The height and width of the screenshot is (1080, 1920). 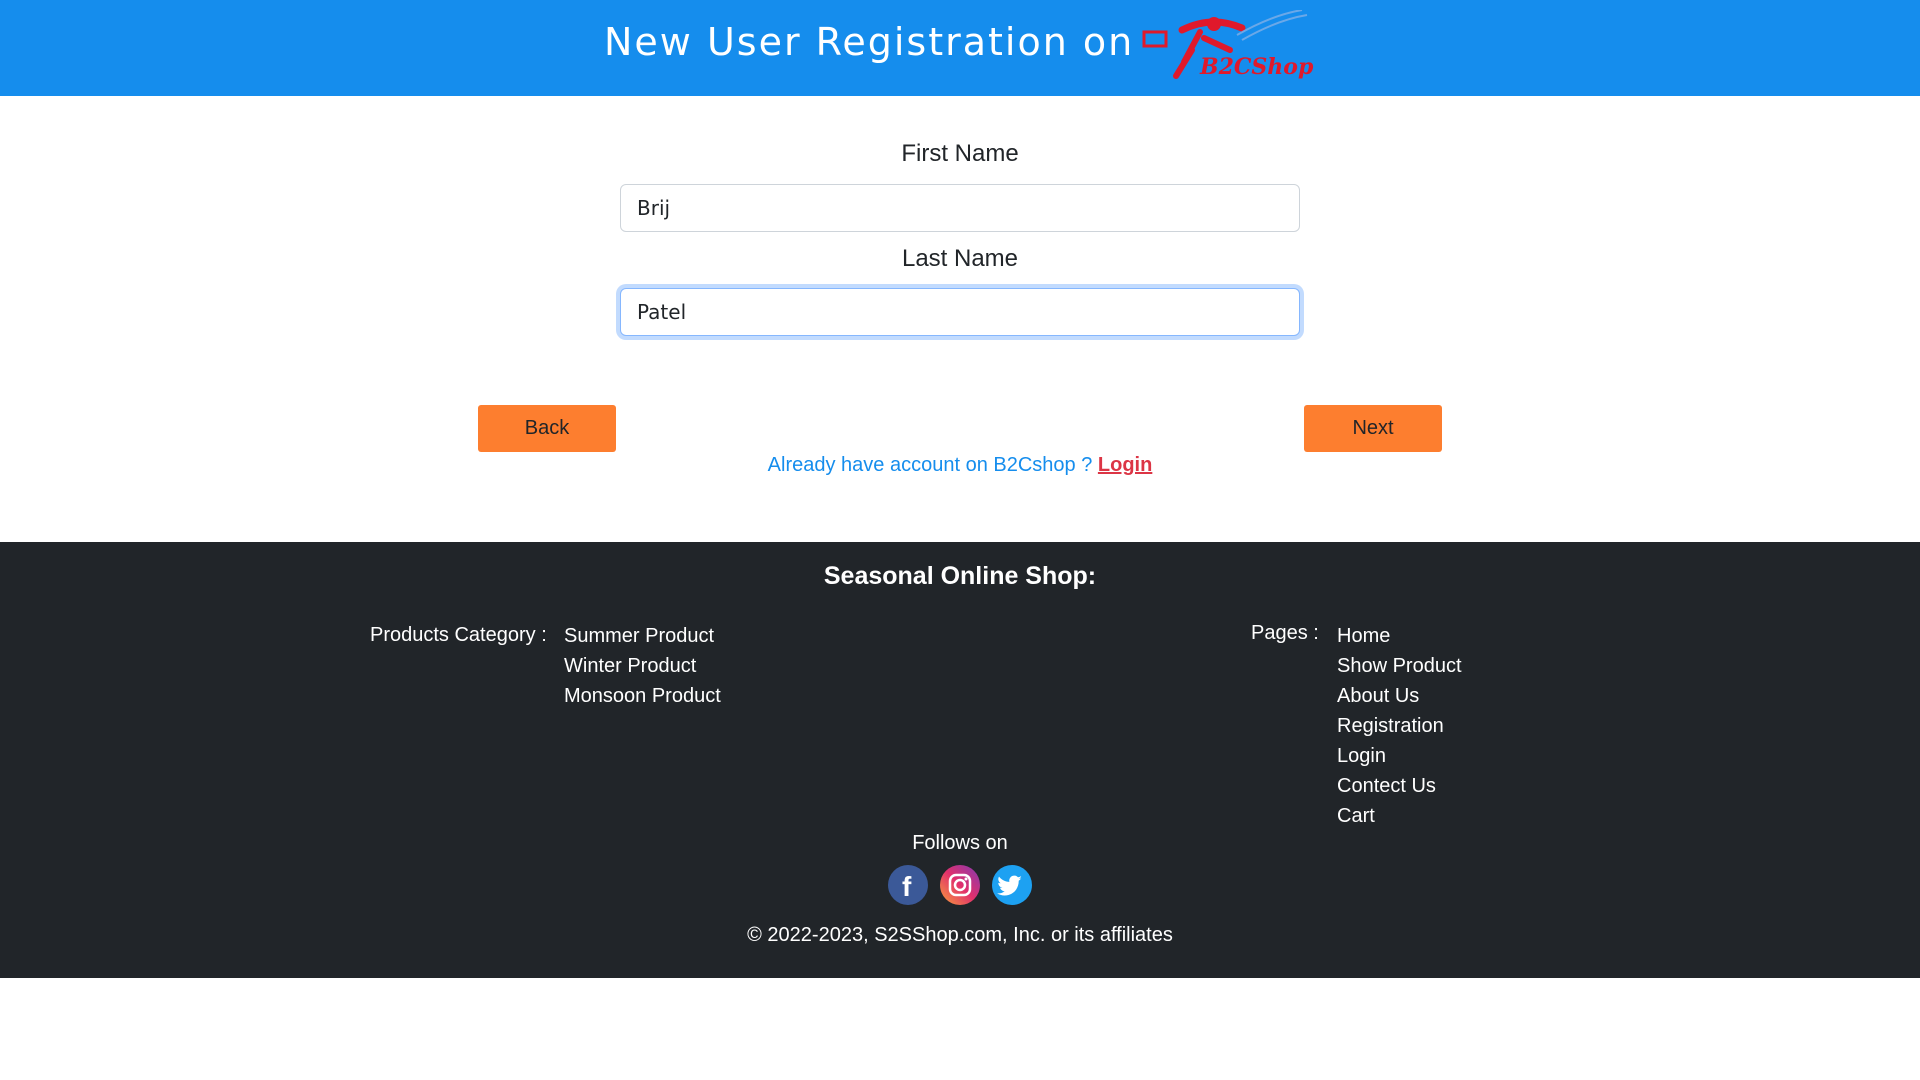 I want to click on page-link-about-us: About Us, so click(x=1399, y=699).